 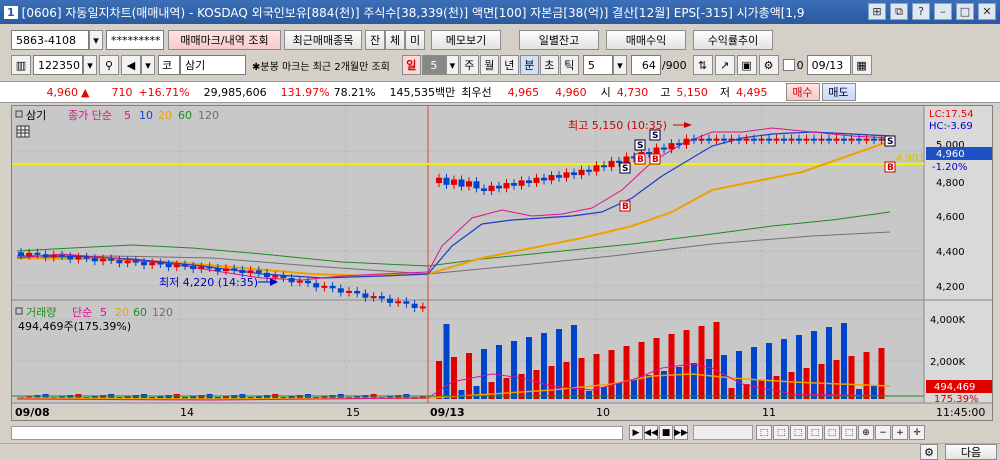 What do you see at coordinates (354, 92) in the screenshot?
I see `turnover-rate: 78.21%` at bounding box center [354, 92].